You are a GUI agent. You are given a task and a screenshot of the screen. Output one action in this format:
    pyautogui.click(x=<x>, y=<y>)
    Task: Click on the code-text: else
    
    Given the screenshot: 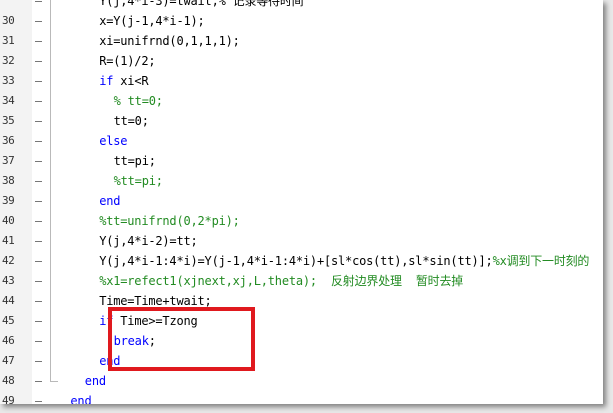 What is the action you would take?
    pyautogui.click(x=113, y=141)
    